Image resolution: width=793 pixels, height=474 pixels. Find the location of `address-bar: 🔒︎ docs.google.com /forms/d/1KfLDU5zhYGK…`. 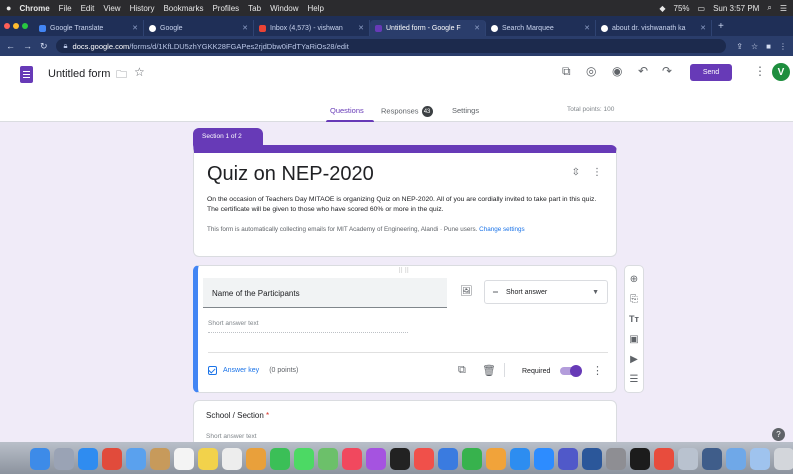

address-bar: 🔒︎ docs.google.com /forms/d/1KfLDU5zhYGK… is located at coordinates (391, 46).